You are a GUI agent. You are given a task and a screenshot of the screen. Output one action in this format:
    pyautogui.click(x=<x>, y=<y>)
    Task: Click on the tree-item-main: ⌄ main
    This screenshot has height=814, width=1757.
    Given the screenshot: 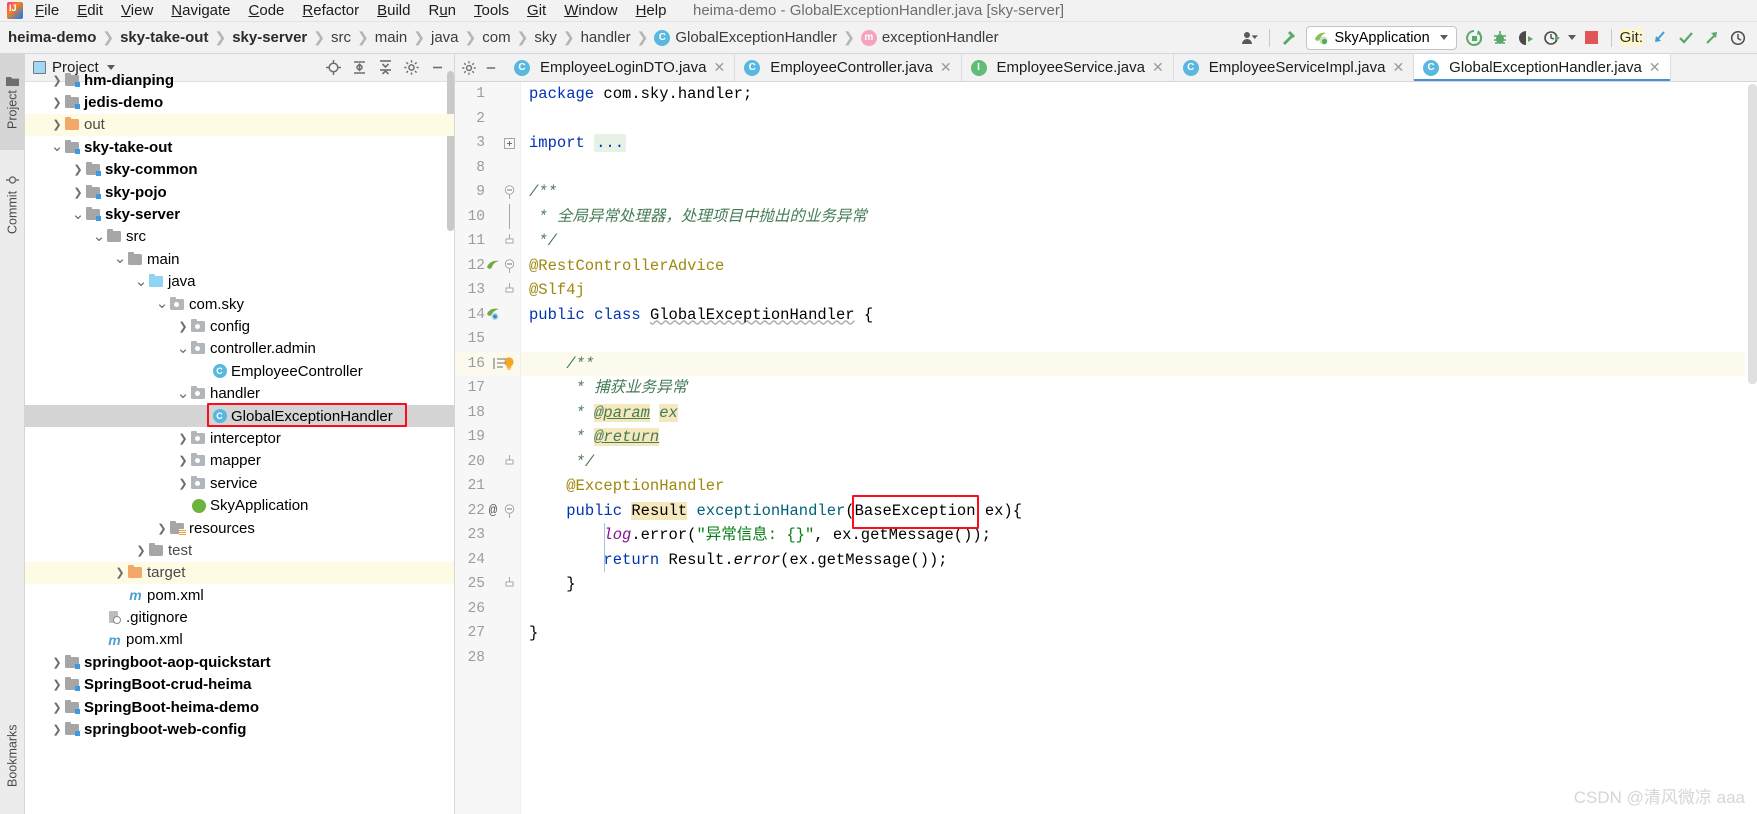 What is the action you would take?
    pyautogui.click(x=239, y=259)
    